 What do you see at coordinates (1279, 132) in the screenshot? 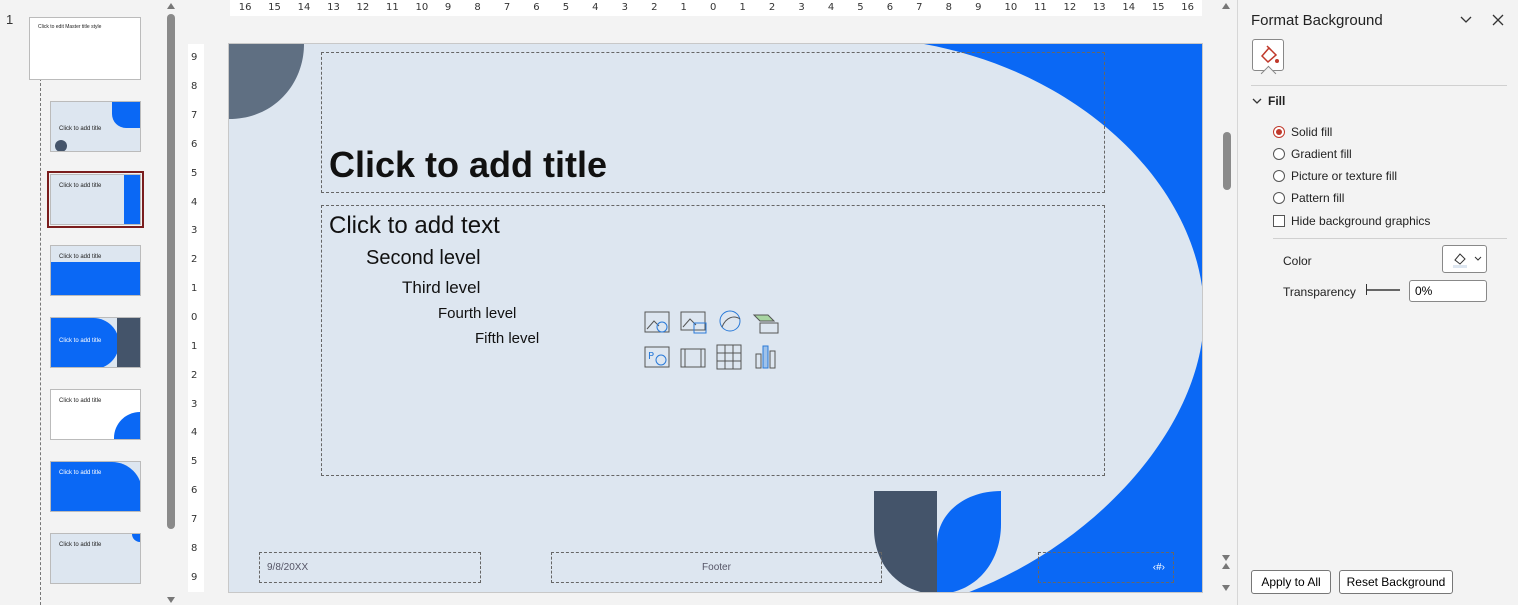
I see `solid-fill-radio` at bounding box center [1279, 132].